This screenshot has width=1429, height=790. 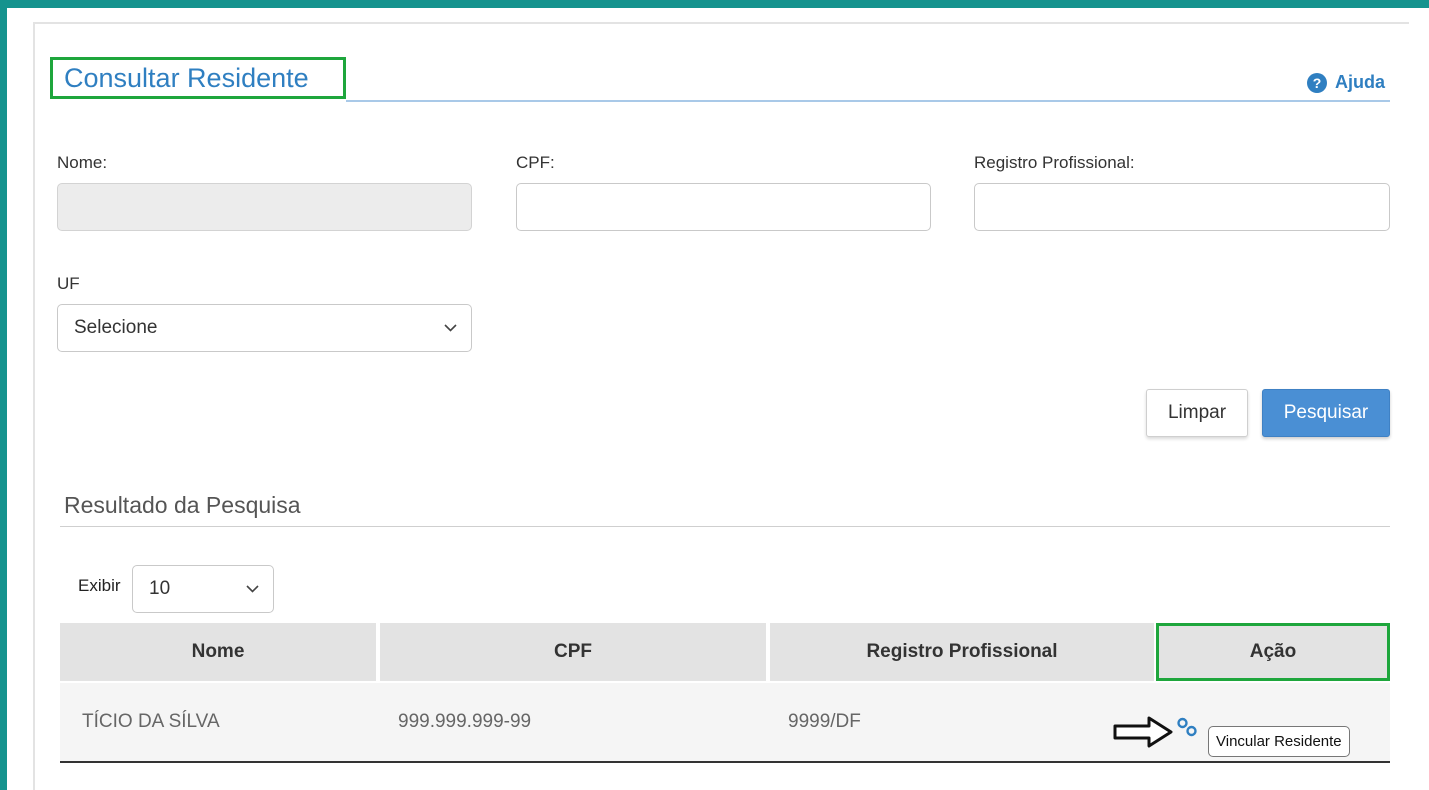 What do you see at coordinates (82, 162) in the screenshot?
I see `nome-label: Nome:` at bounding box center [82, 162].